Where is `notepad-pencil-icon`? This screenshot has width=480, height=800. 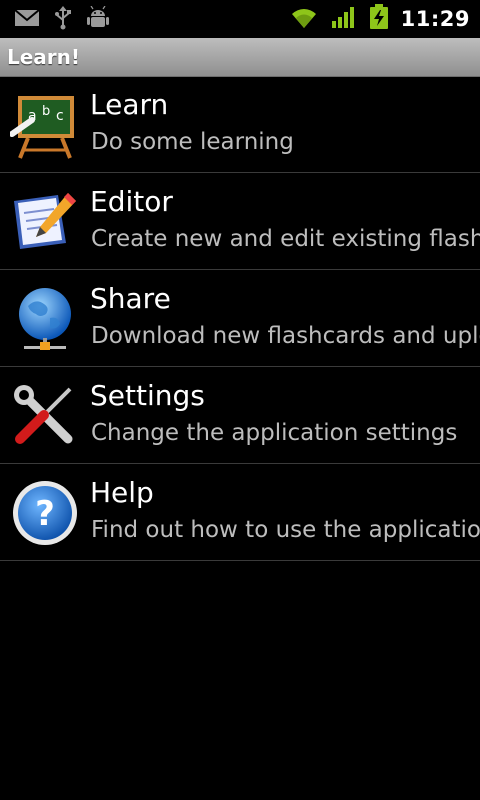 notepad-pencil-icon is located at coordinates (45, 222).